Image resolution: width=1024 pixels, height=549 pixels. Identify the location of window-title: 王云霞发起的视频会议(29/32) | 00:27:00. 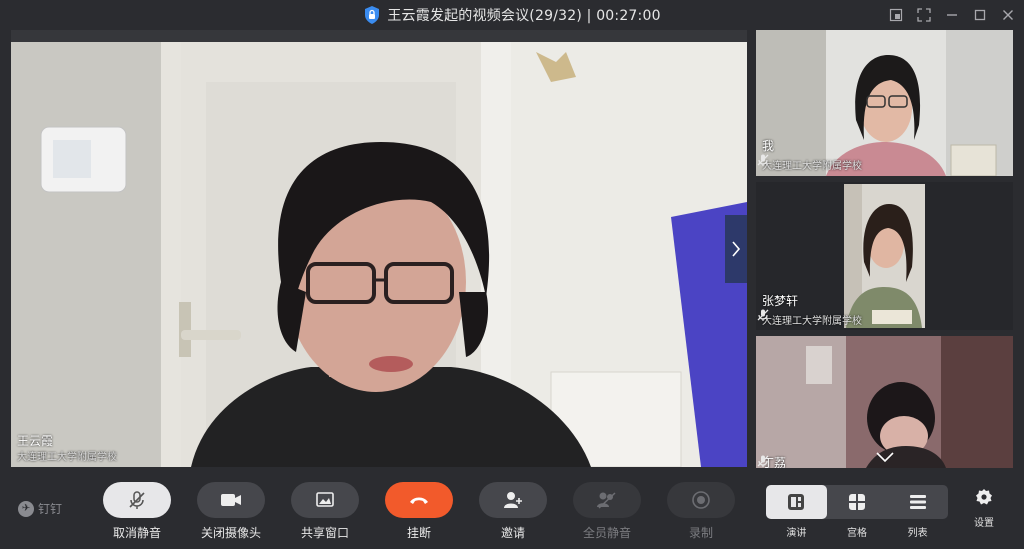
(524, 16).